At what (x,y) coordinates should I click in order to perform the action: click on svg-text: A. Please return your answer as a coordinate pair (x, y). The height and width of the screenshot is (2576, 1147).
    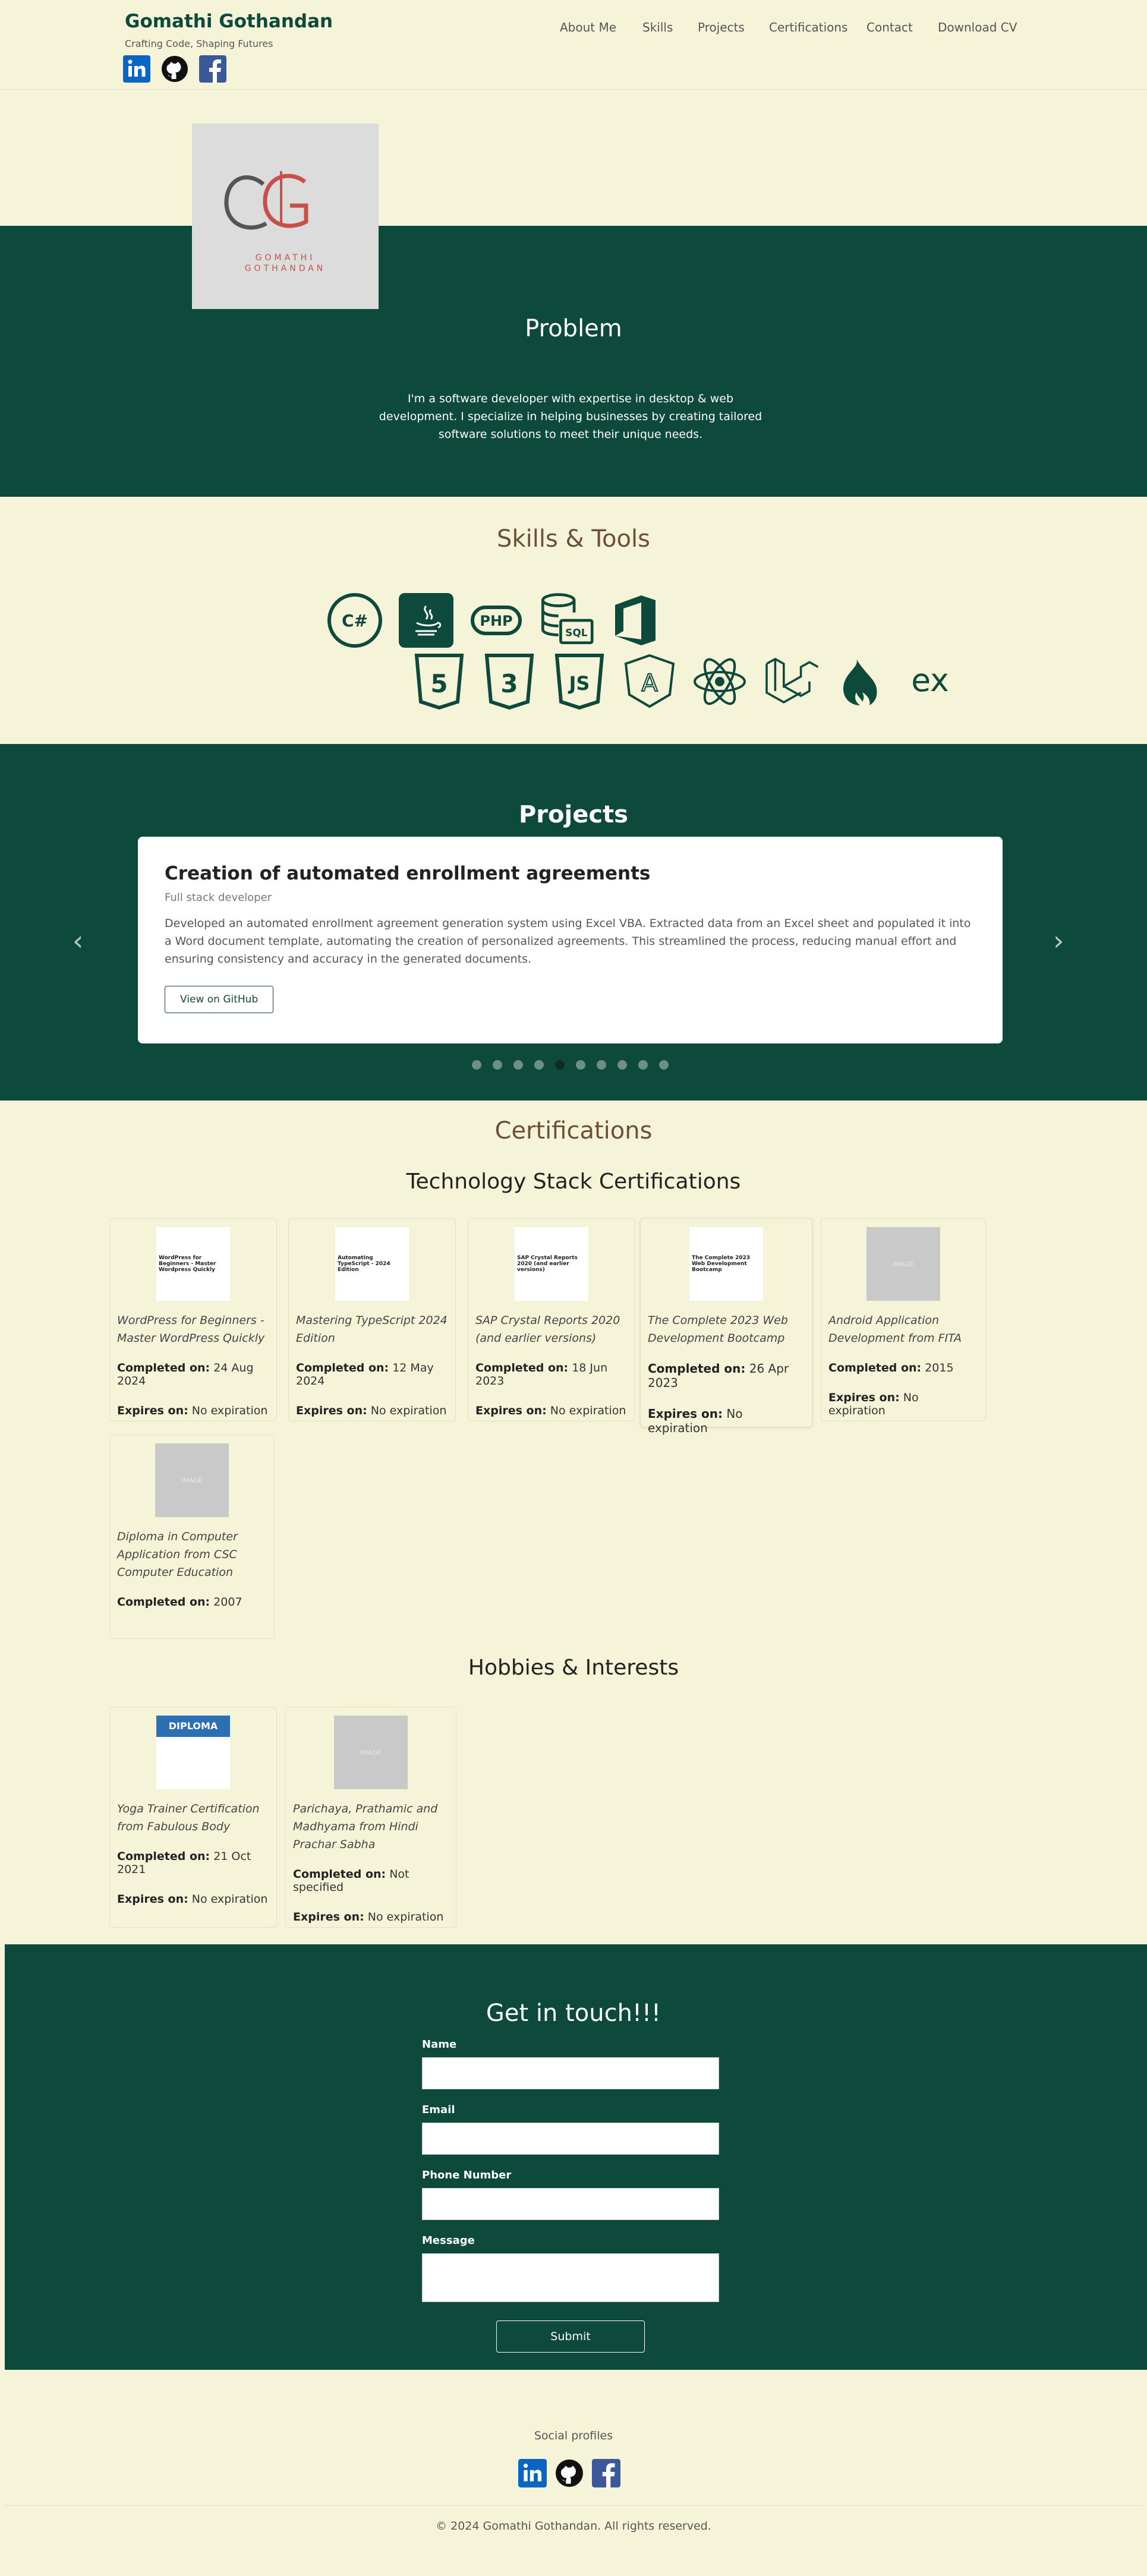
    Looking at the image, I should click on (650, 684).